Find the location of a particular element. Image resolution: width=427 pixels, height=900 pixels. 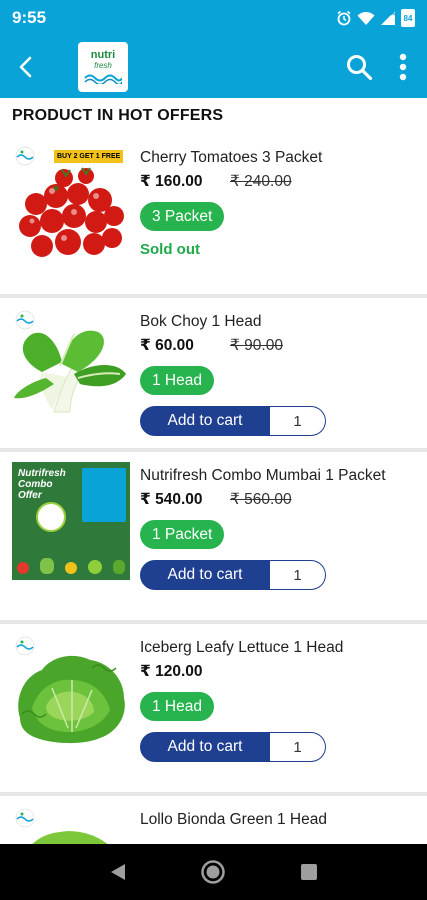

logo-wave-icon is located at coordinates (103, 79).